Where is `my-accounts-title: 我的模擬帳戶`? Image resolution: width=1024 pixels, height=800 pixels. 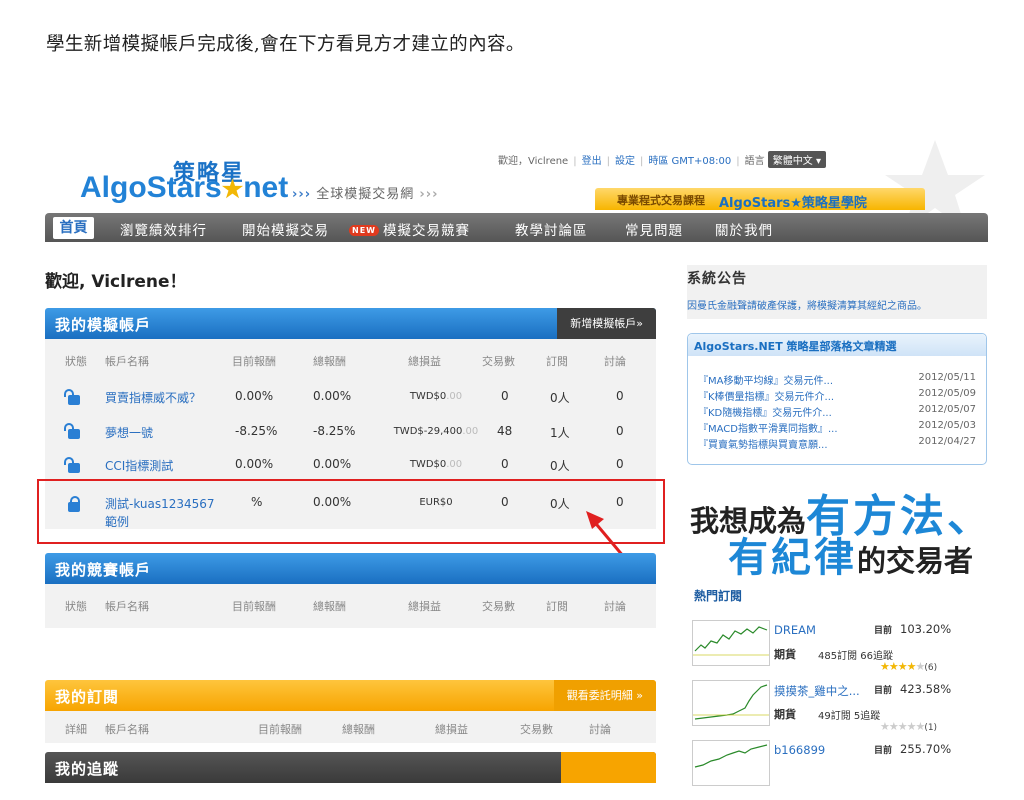
my-accounts-title: 我的模擬帳戶 is located at coordinates (103, 325).